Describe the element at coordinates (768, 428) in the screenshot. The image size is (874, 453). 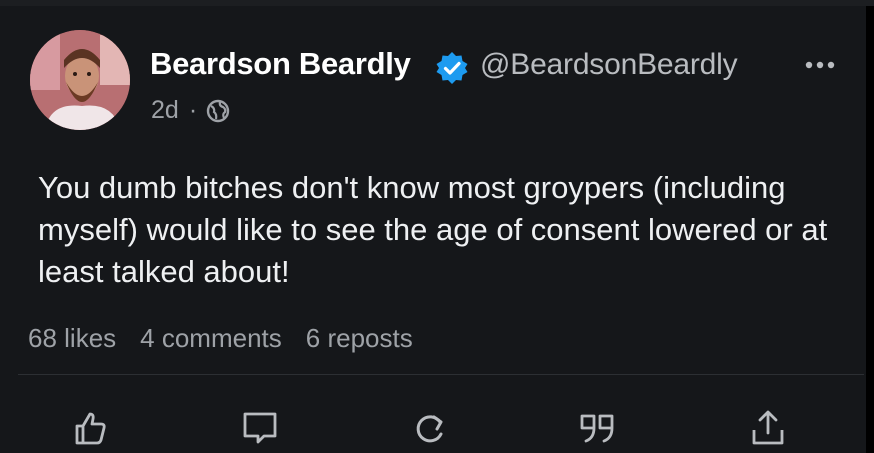
I see `share-icon` at that location.